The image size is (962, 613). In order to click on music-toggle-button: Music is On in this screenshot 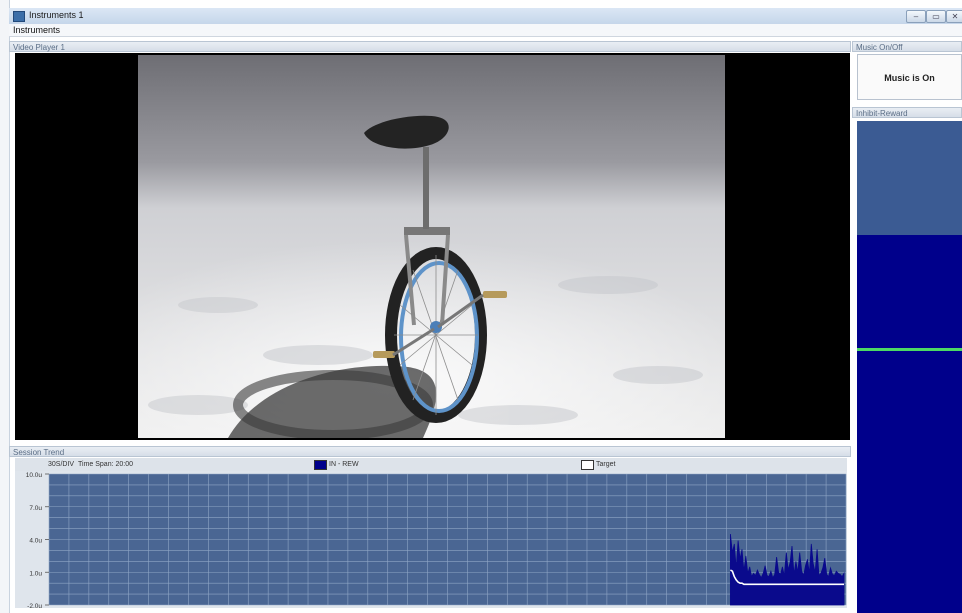, I will do `click(909, 77)`.